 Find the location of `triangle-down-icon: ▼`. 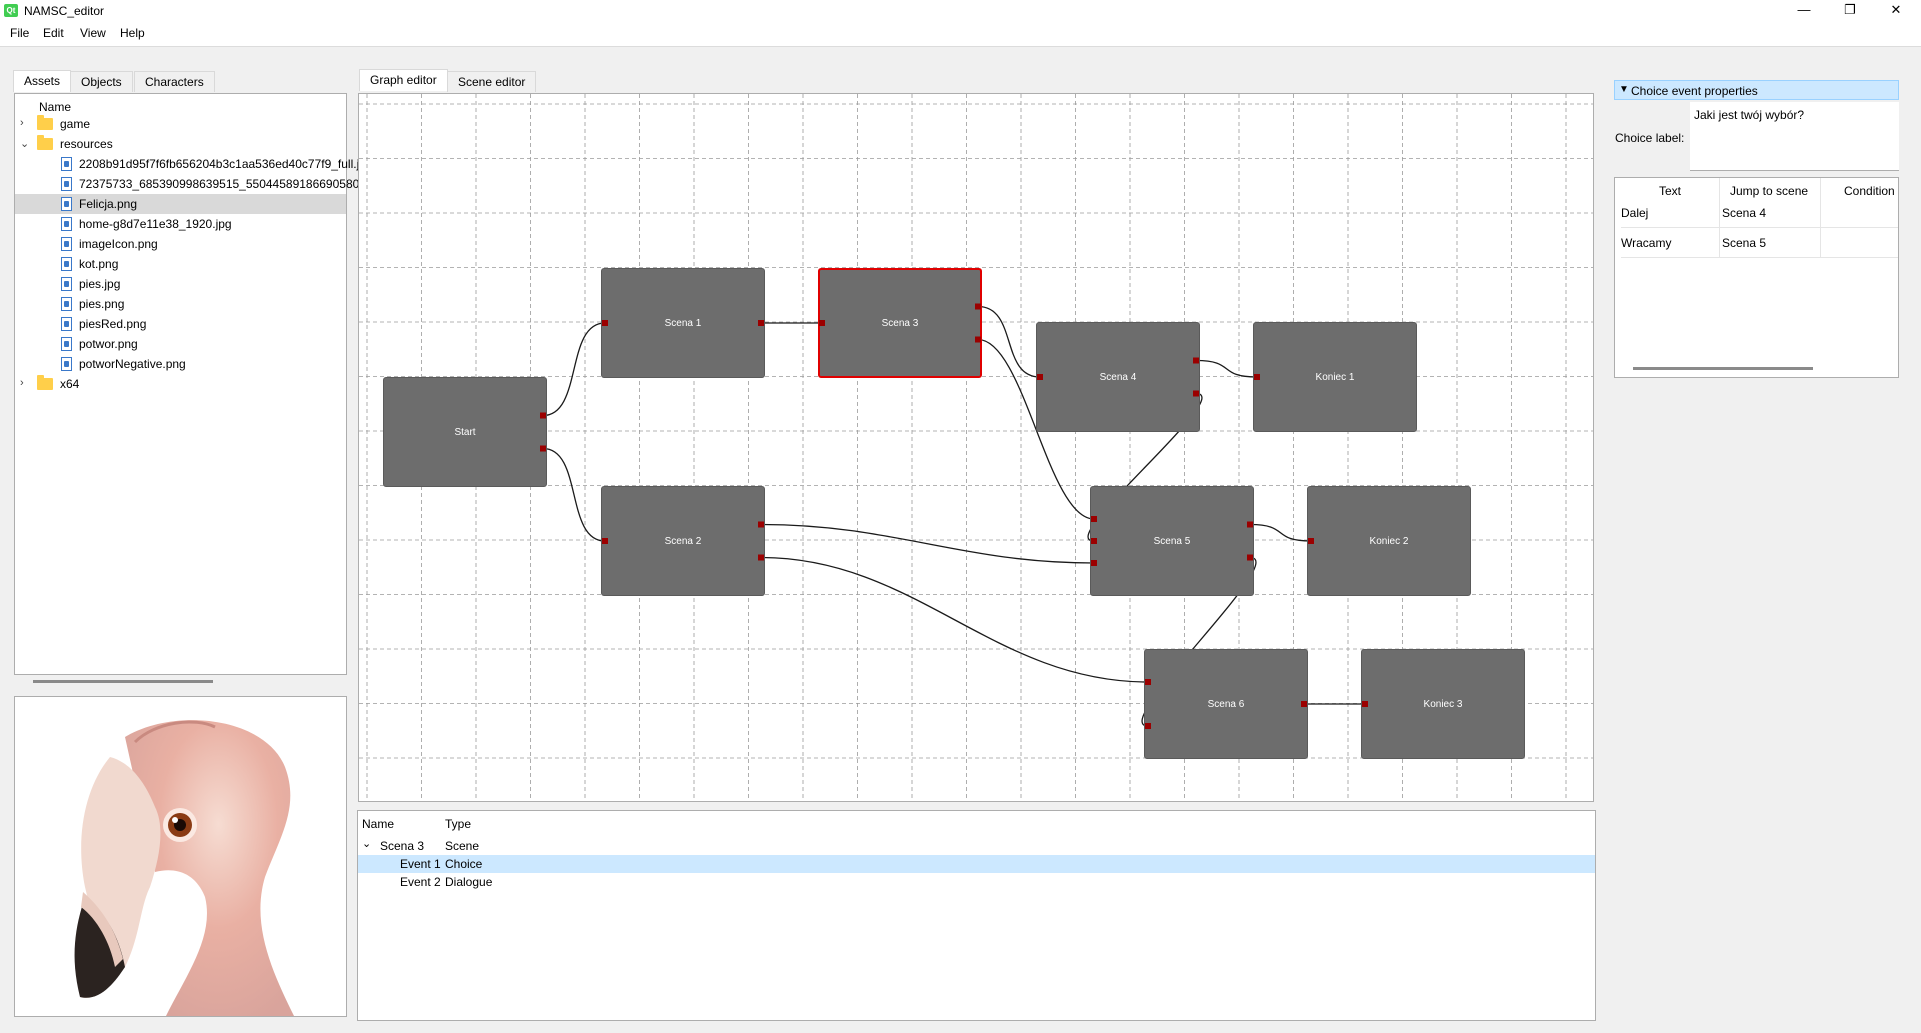

triangle-down-icon: ▼ is located at coordinates (1624, 89).